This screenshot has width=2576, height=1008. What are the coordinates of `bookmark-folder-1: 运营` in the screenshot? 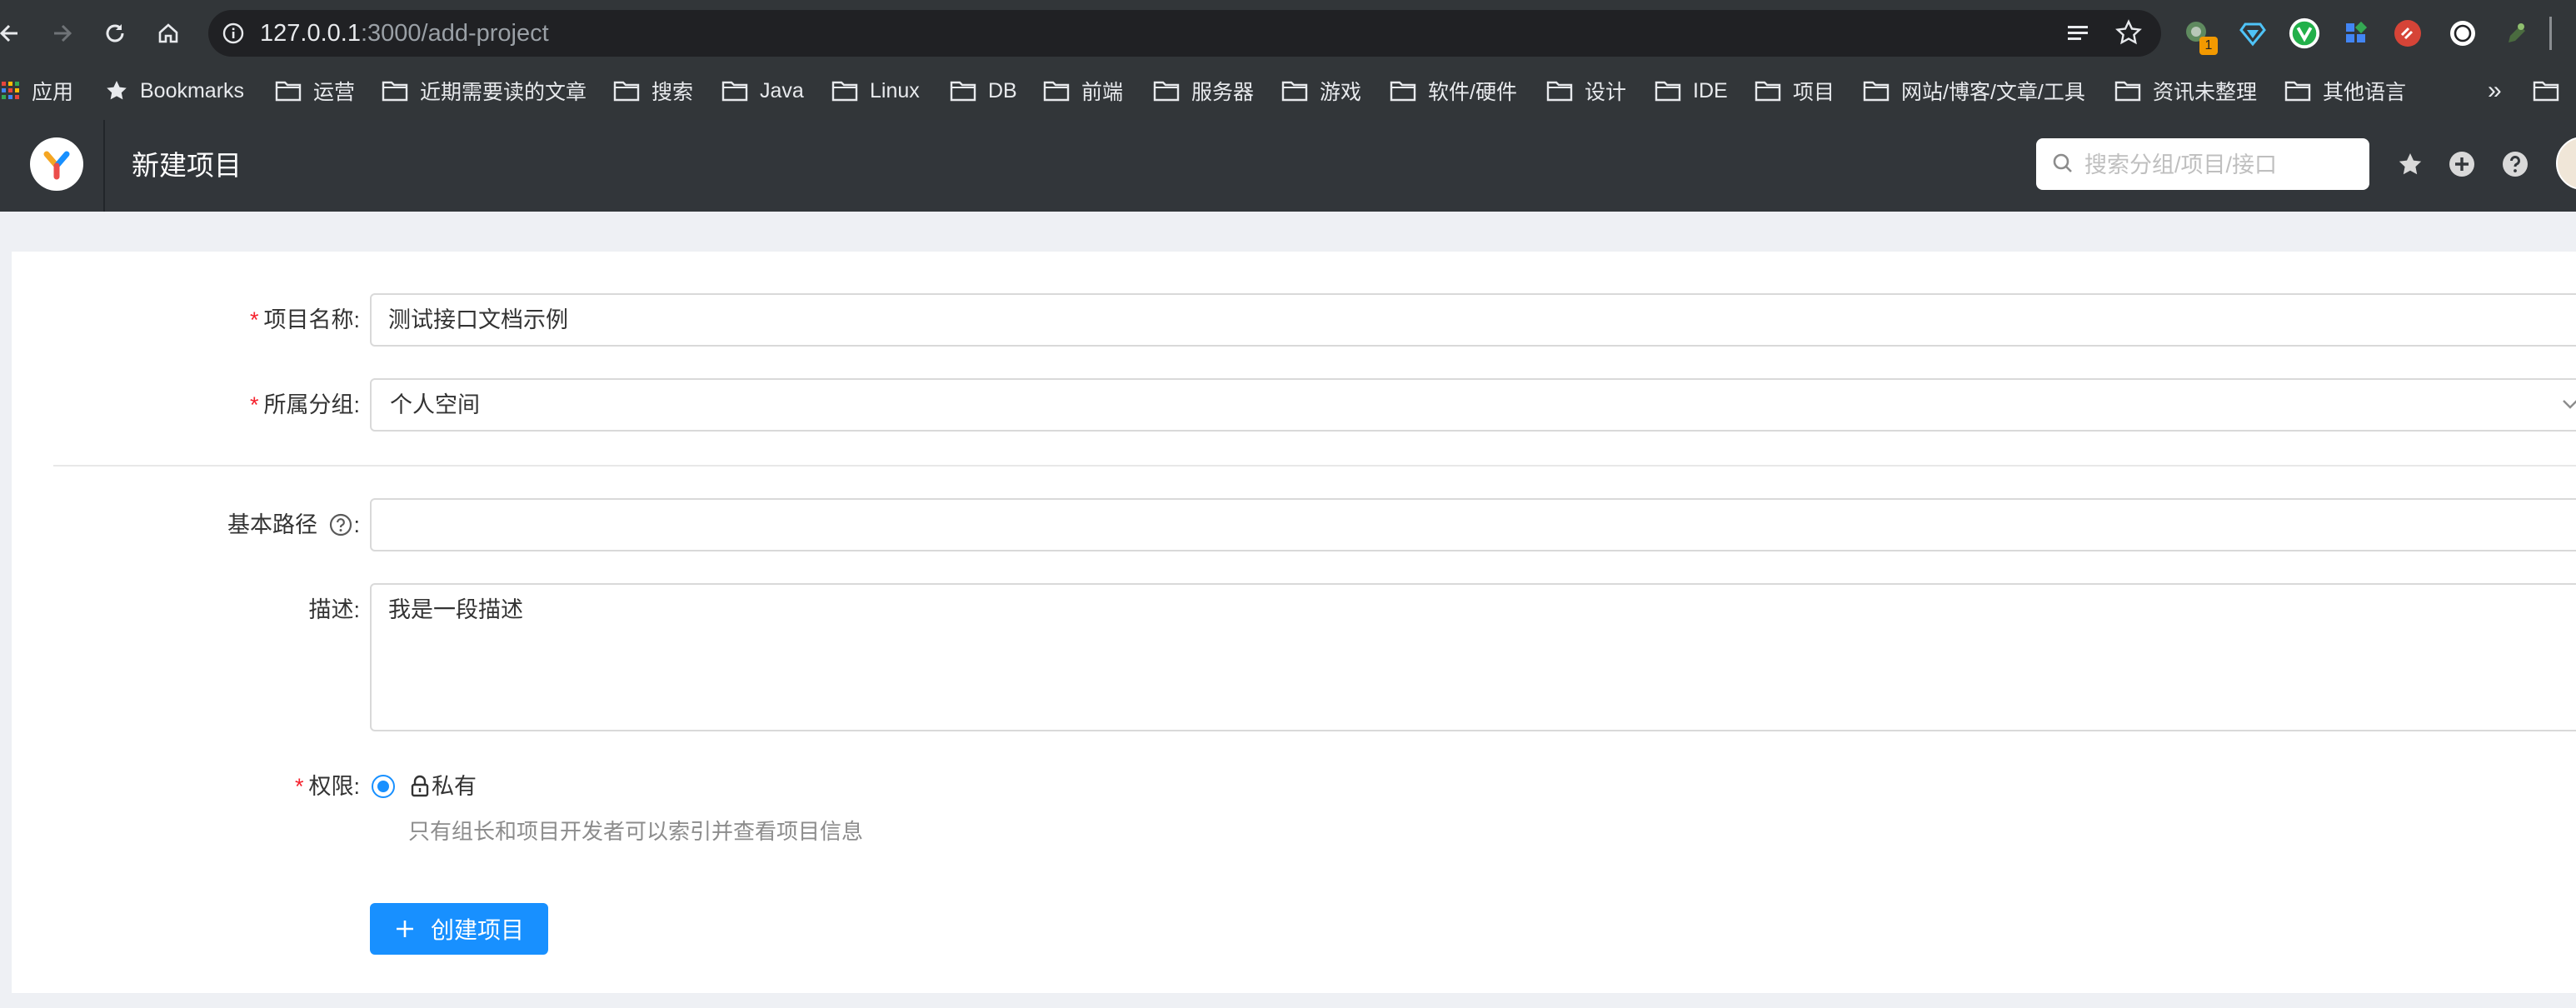 It's located at (315, 91).